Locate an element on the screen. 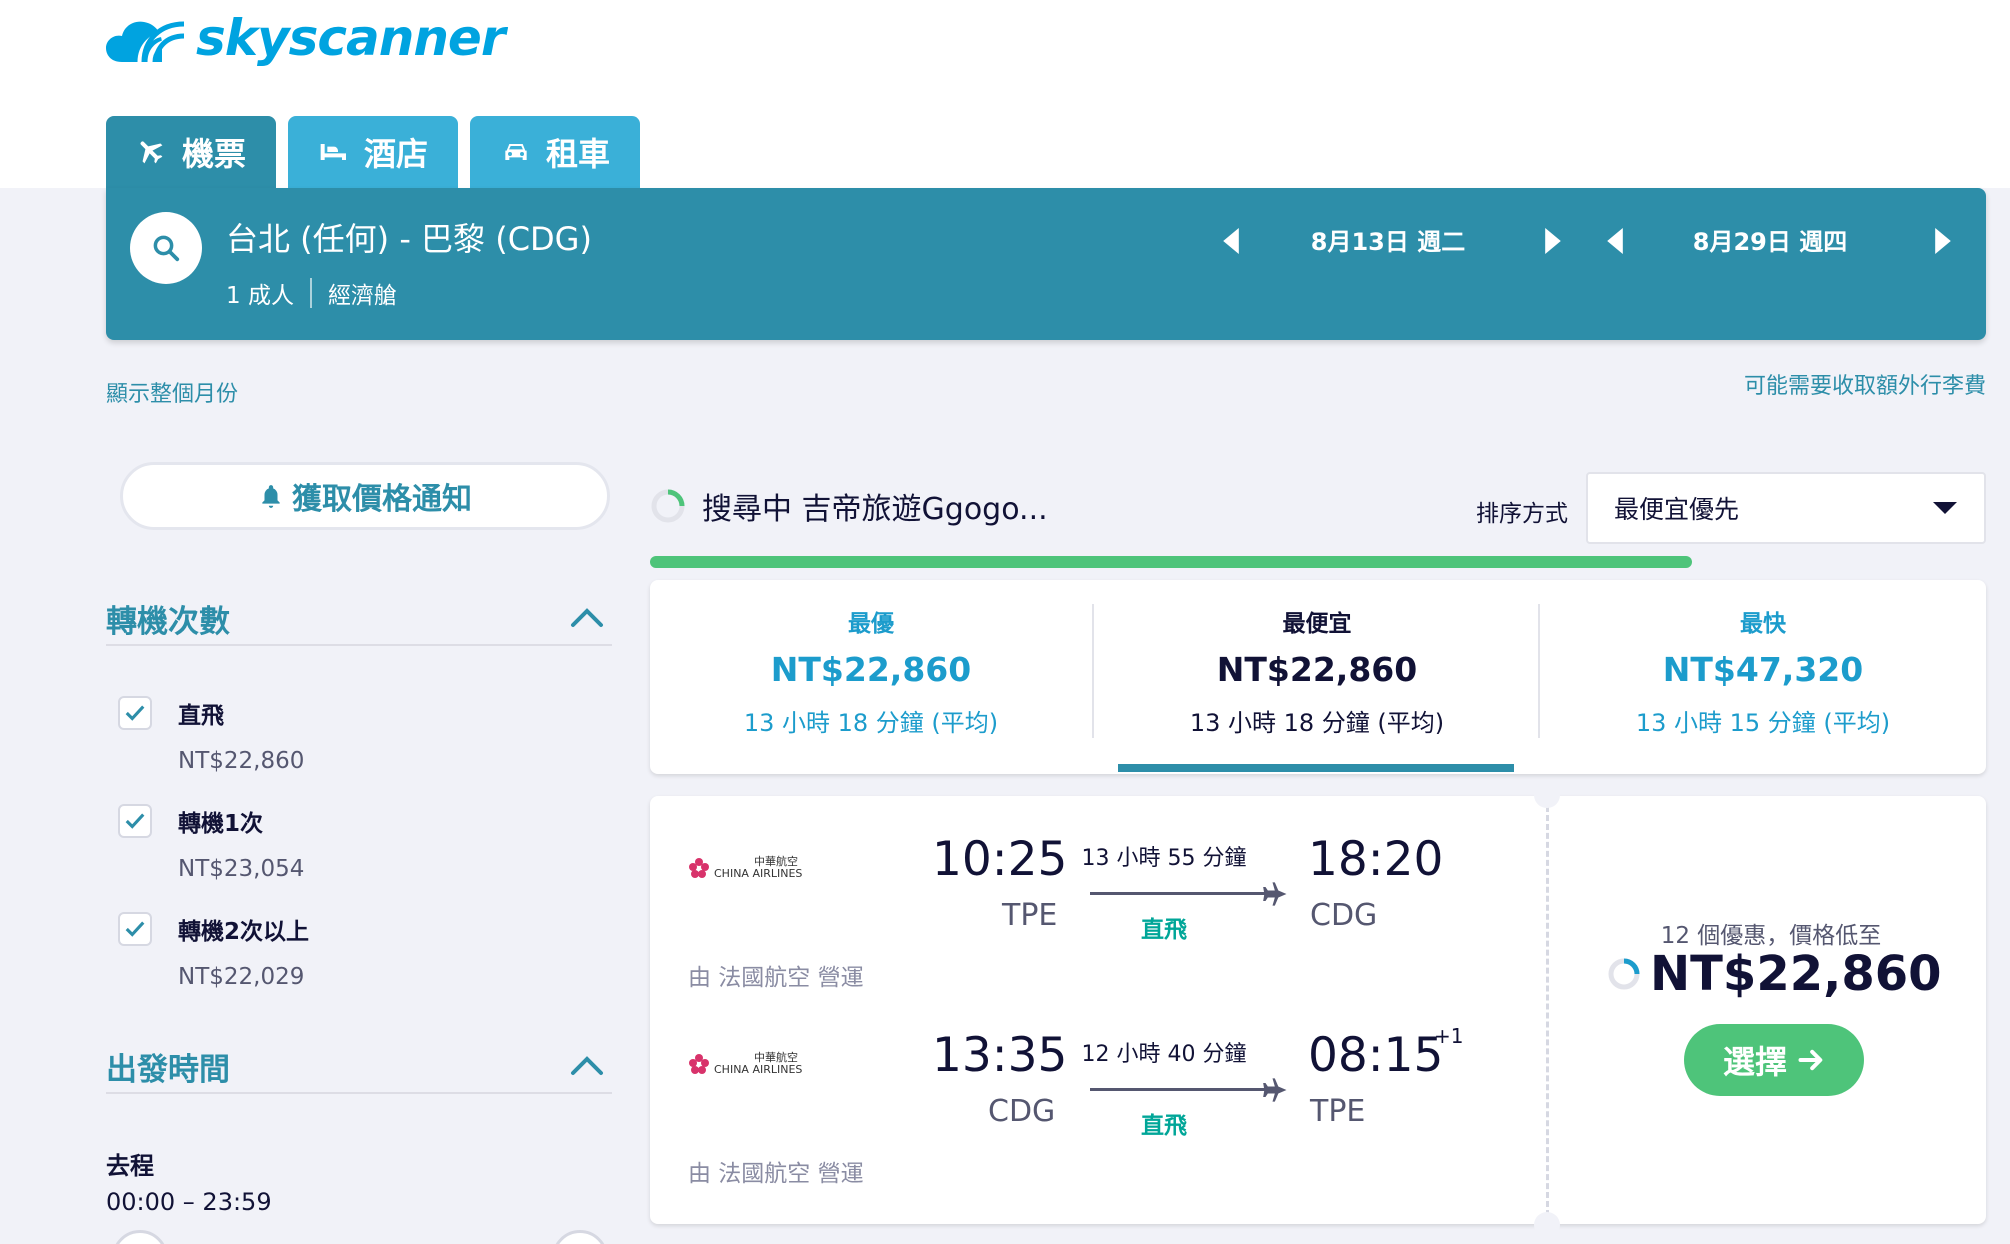  search-button is located at coordinates (166, 248).